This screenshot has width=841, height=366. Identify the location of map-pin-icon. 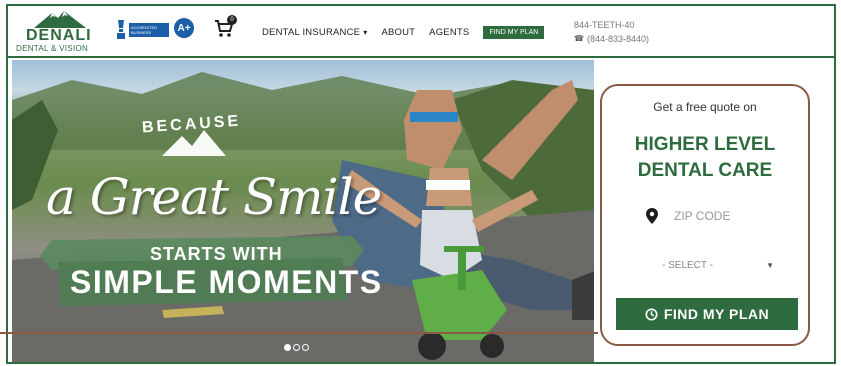
(652, 216).